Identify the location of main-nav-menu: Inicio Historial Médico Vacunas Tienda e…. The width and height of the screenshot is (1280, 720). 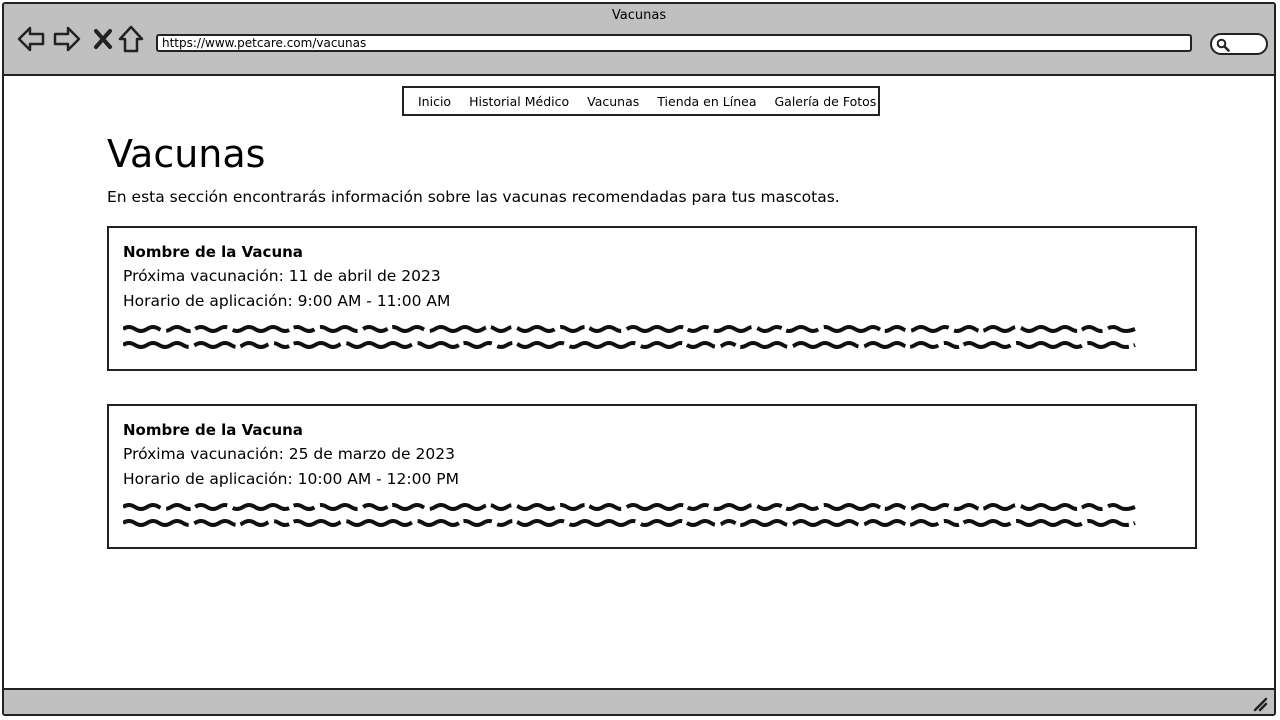
(641, 101).